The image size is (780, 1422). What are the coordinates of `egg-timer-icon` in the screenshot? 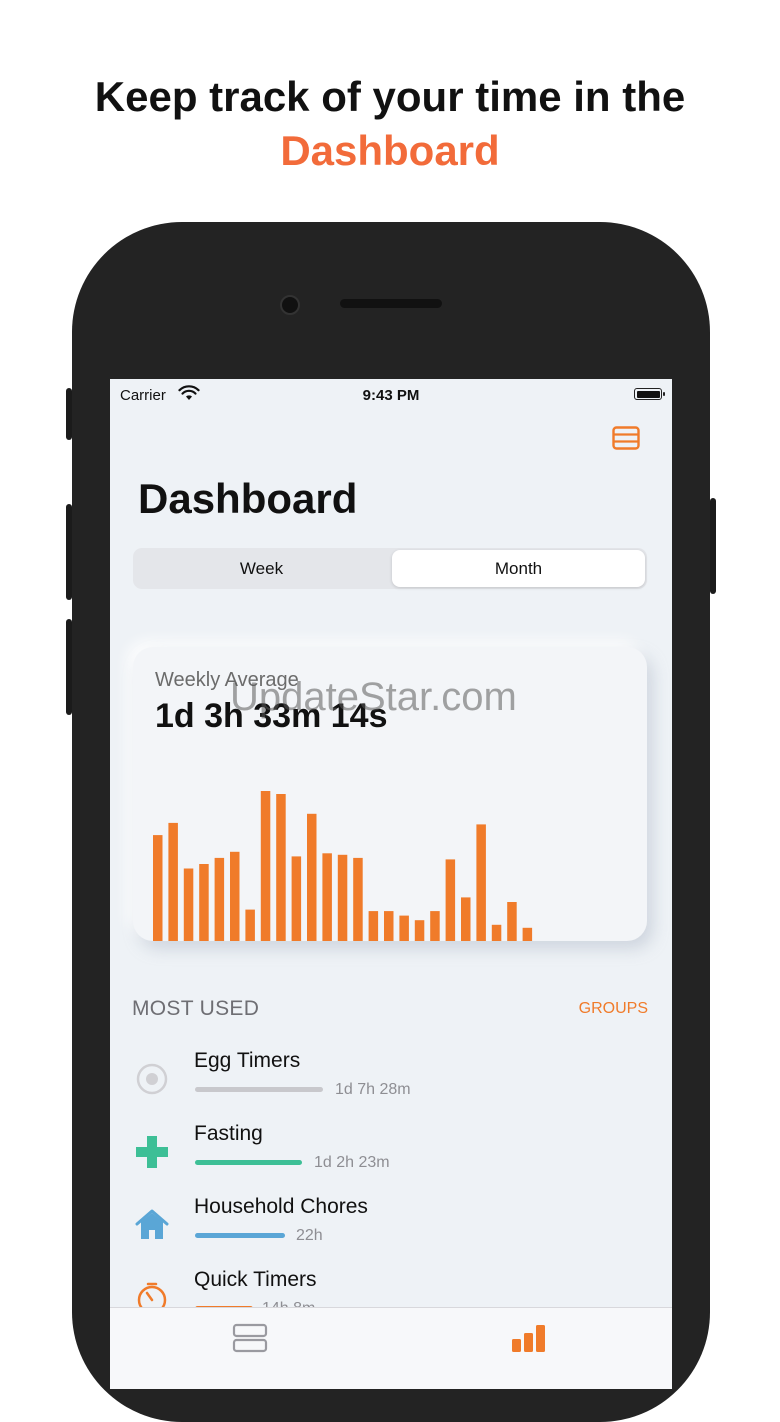 It's located at (152, 1079).